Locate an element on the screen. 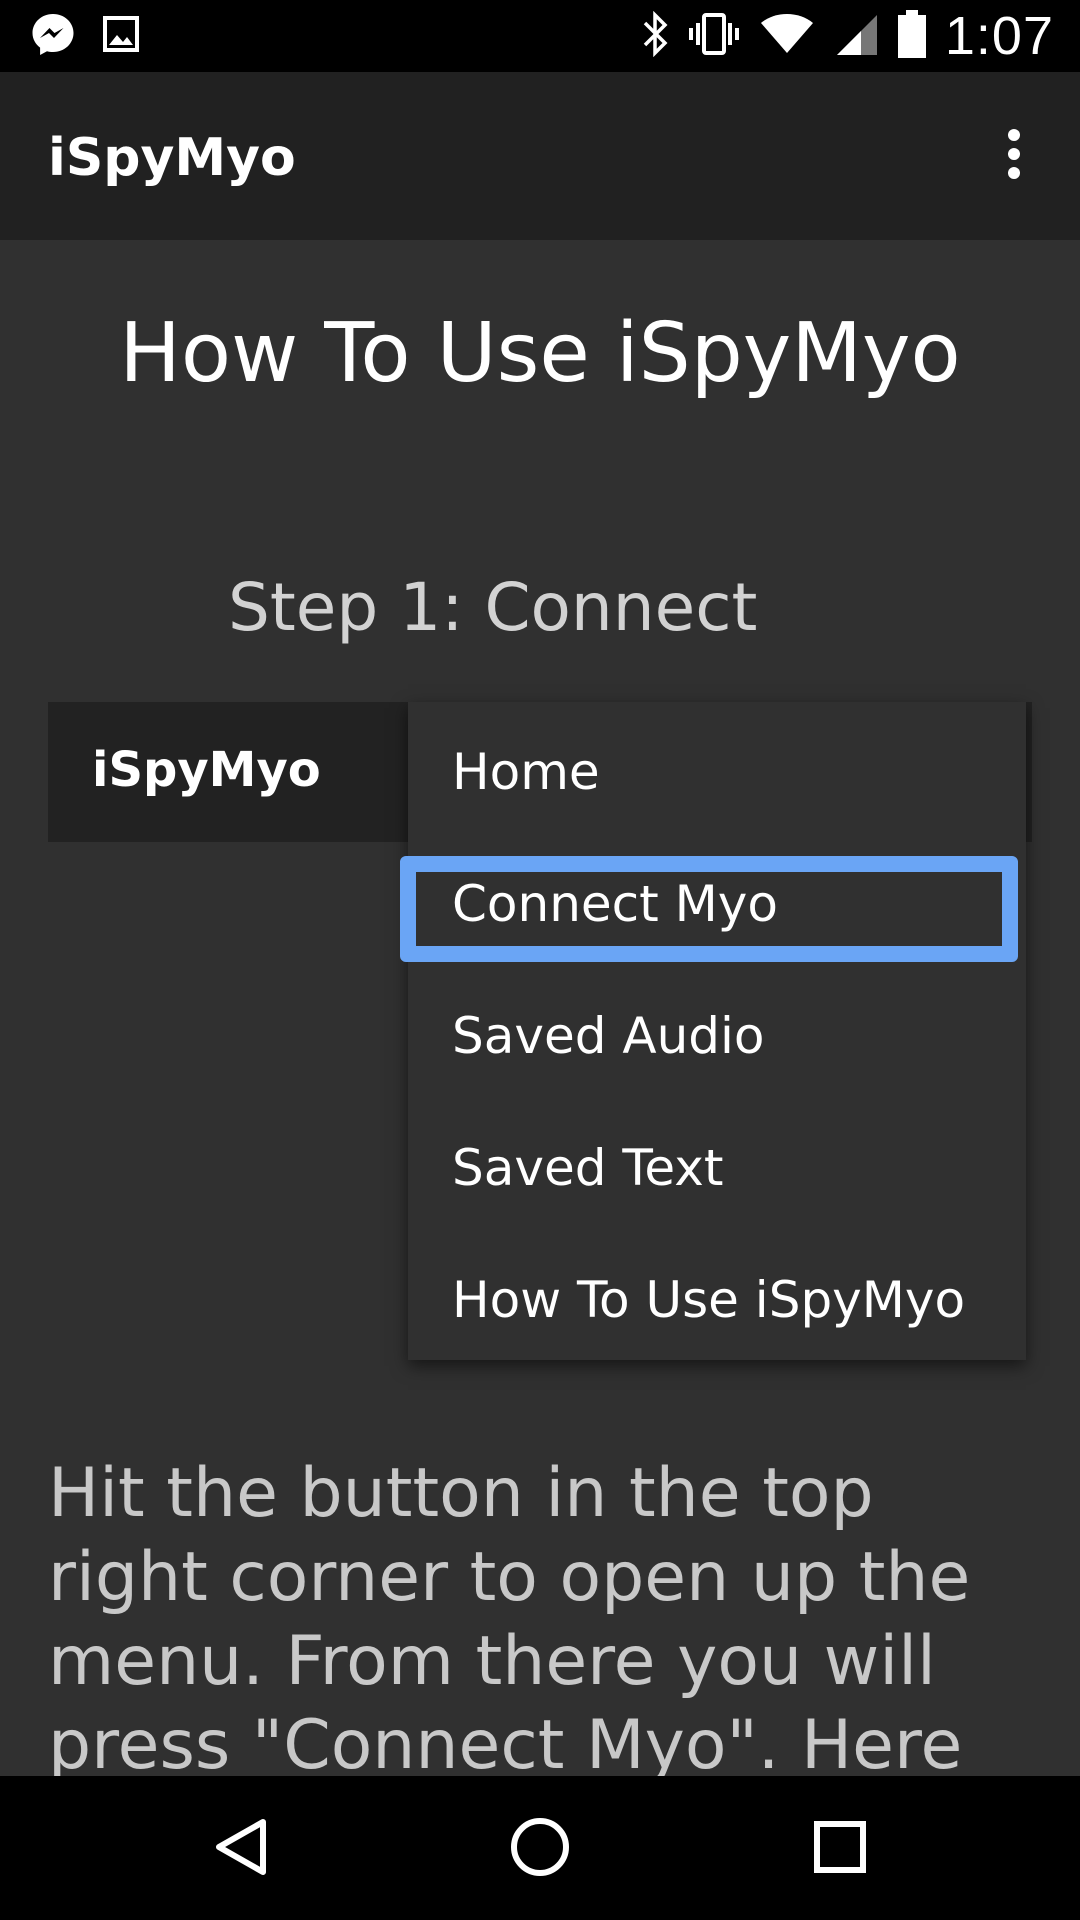 The image size is (1080, 1920). battery-icon is located at coordinates (912, 36).